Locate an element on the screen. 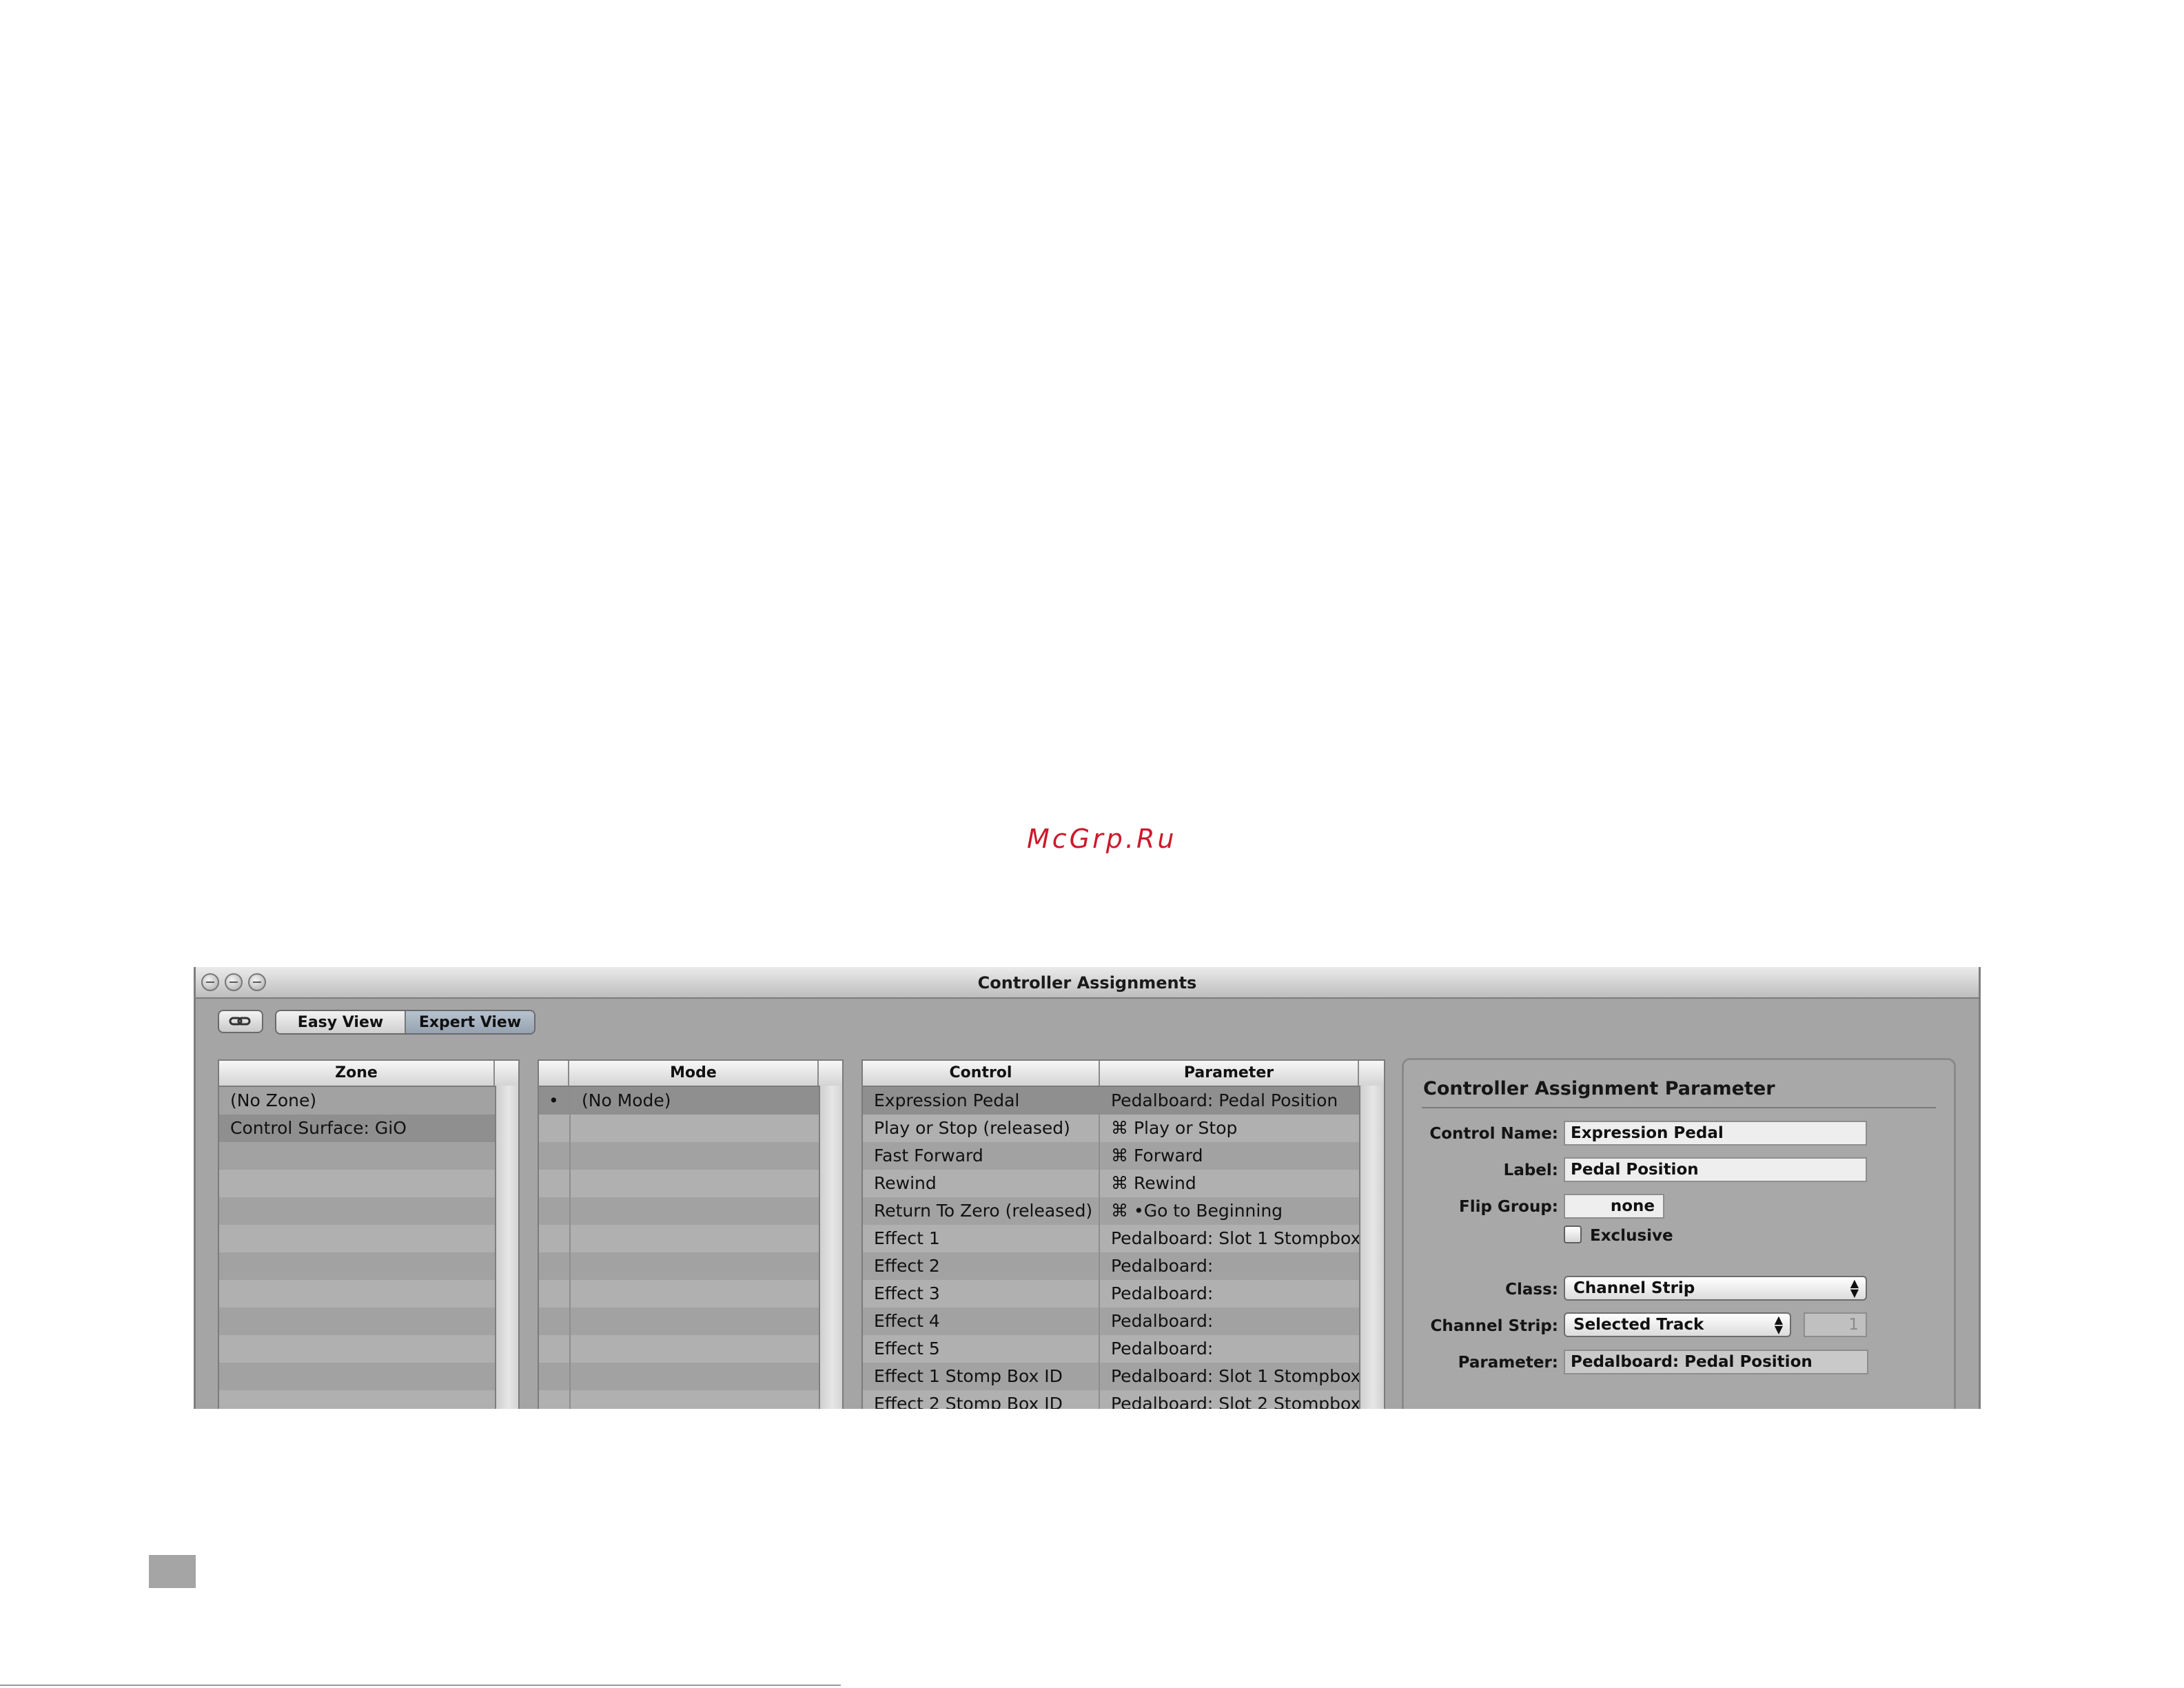  mode-header: Mode is located at coordinates (690, 1074).